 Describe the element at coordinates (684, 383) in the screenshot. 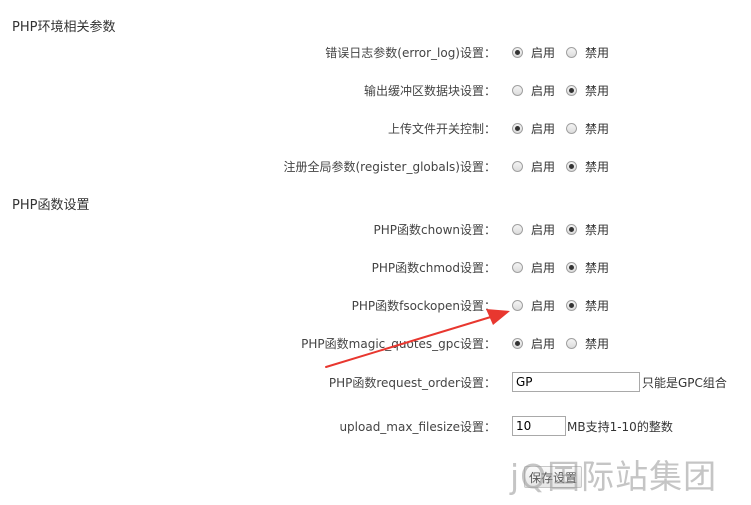

I see `request-order-hint: 只能是GPC组合` at that location.